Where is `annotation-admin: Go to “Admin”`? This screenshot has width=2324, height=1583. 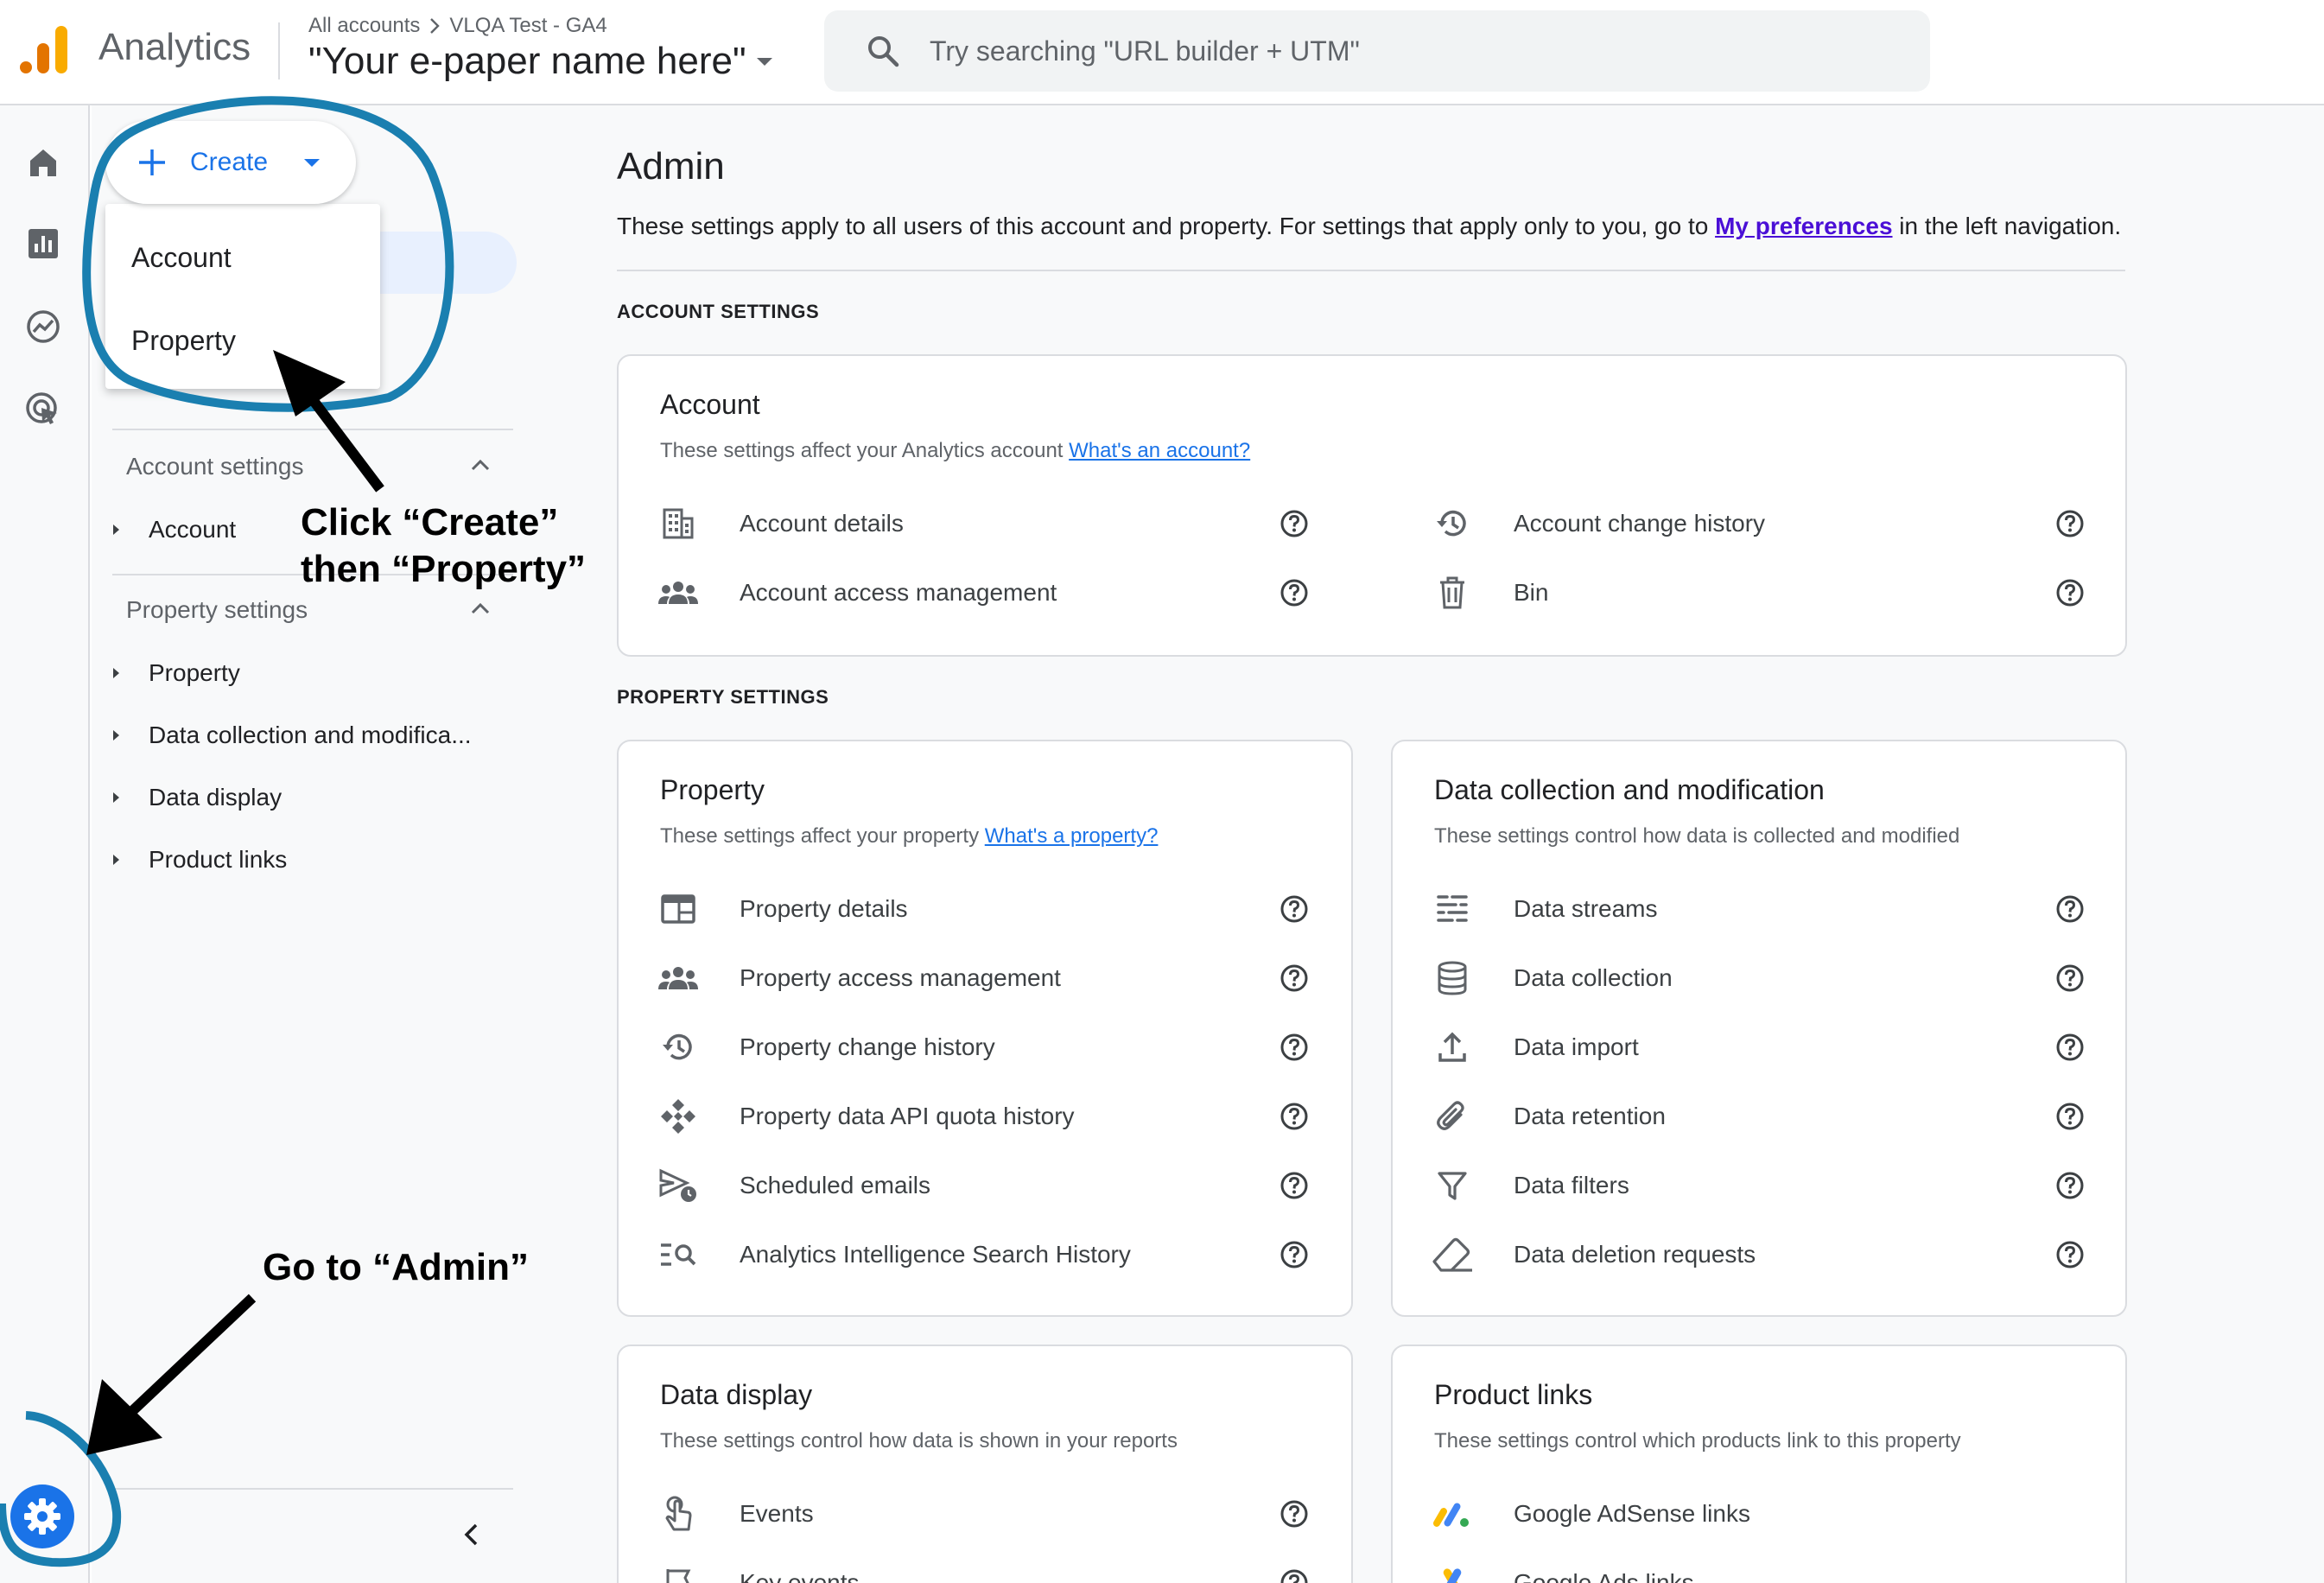
annotation-admin: Go to “Admin” is located at coordinates (396, 1267).